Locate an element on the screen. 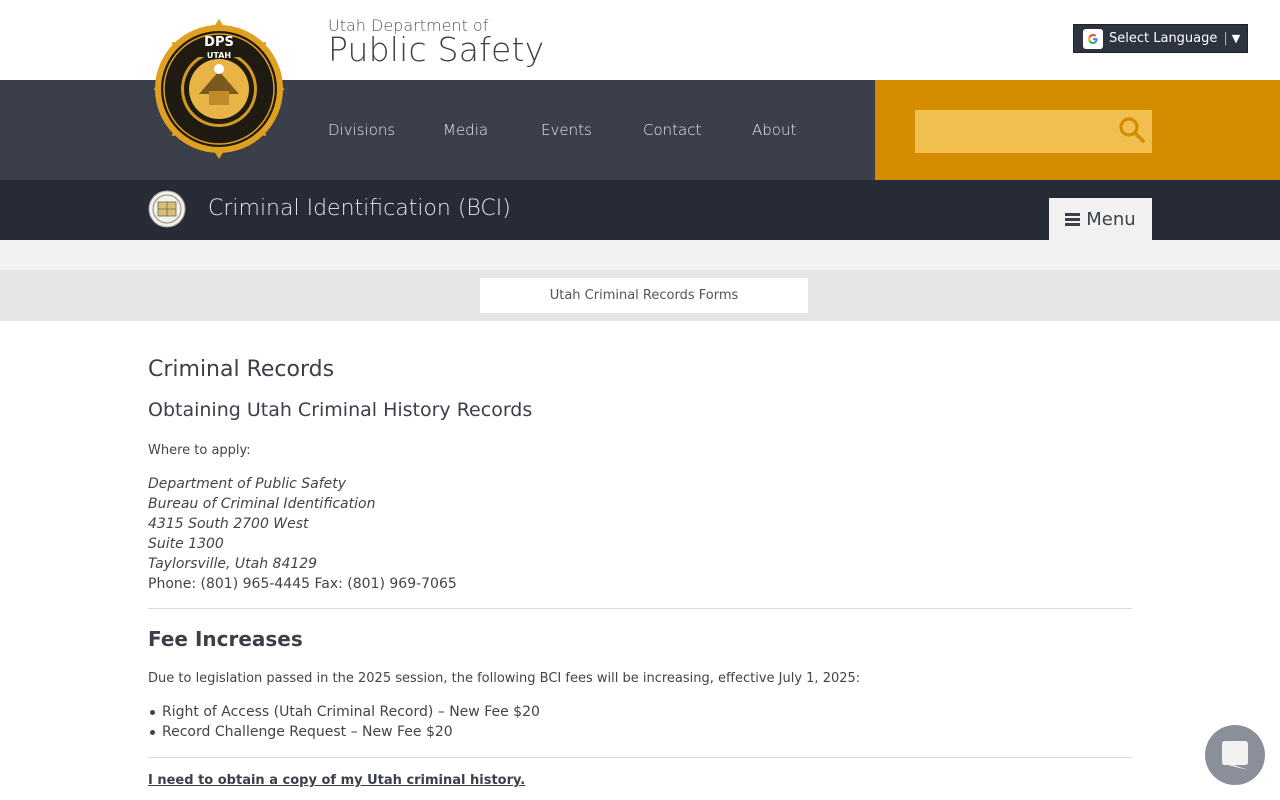 This screenshot has height=800, width=1280. division-title: Criminal Identification (BCI) is located at coordinates (359, 208).